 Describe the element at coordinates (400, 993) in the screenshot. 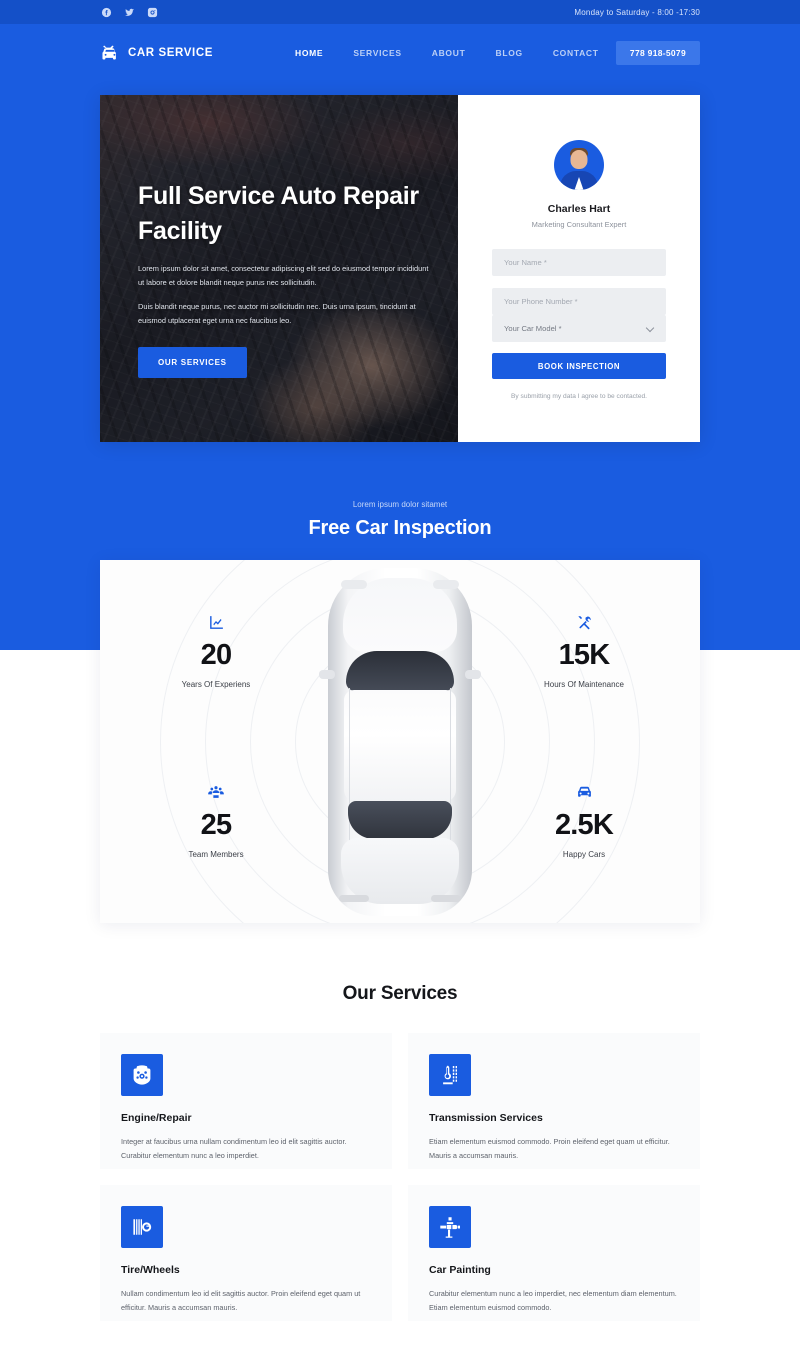

I see `services-title: Our Services` at that location.